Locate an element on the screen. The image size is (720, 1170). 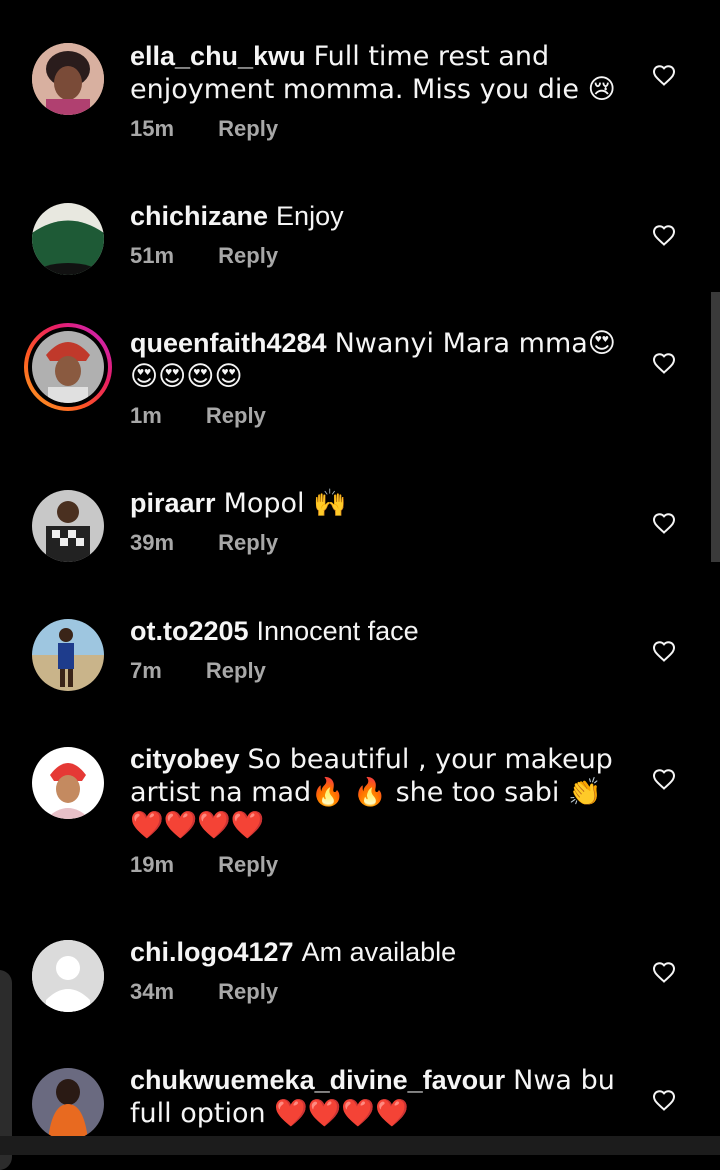
comment-composer-edge is located at coordinates (360, 1145).